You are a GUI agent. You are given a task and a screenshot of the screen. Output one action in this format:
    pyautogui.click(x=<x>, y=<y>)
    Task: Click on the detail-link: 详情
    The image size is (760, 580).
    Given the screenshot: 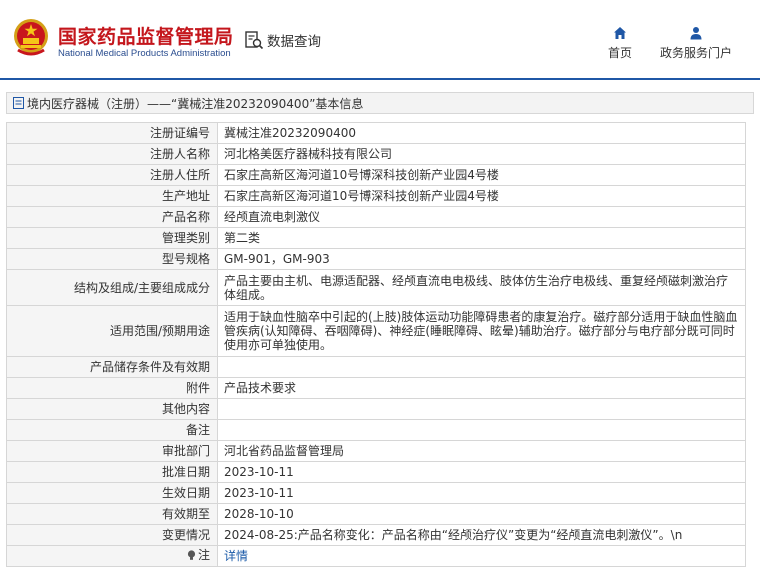 What is the action you would take?
    pyautogui.click(x=236, y=556)
    